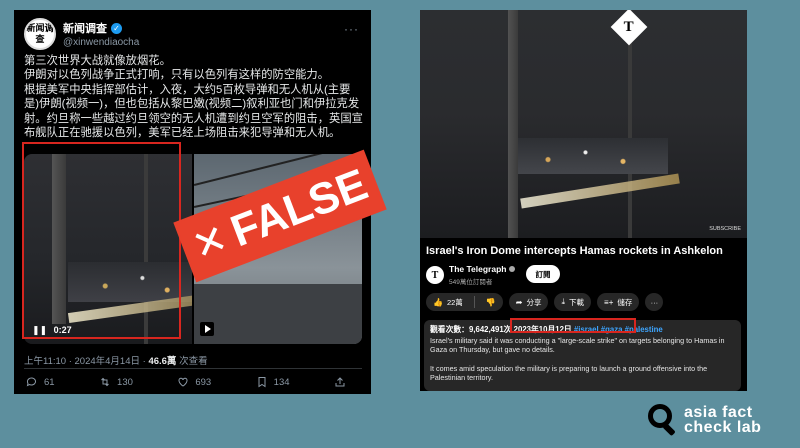 The image size is (800, 448). What do you see at coordinates (192, 361) in the screenshot?
I see `view-label: 次查看` at bounding box center [192, 361].